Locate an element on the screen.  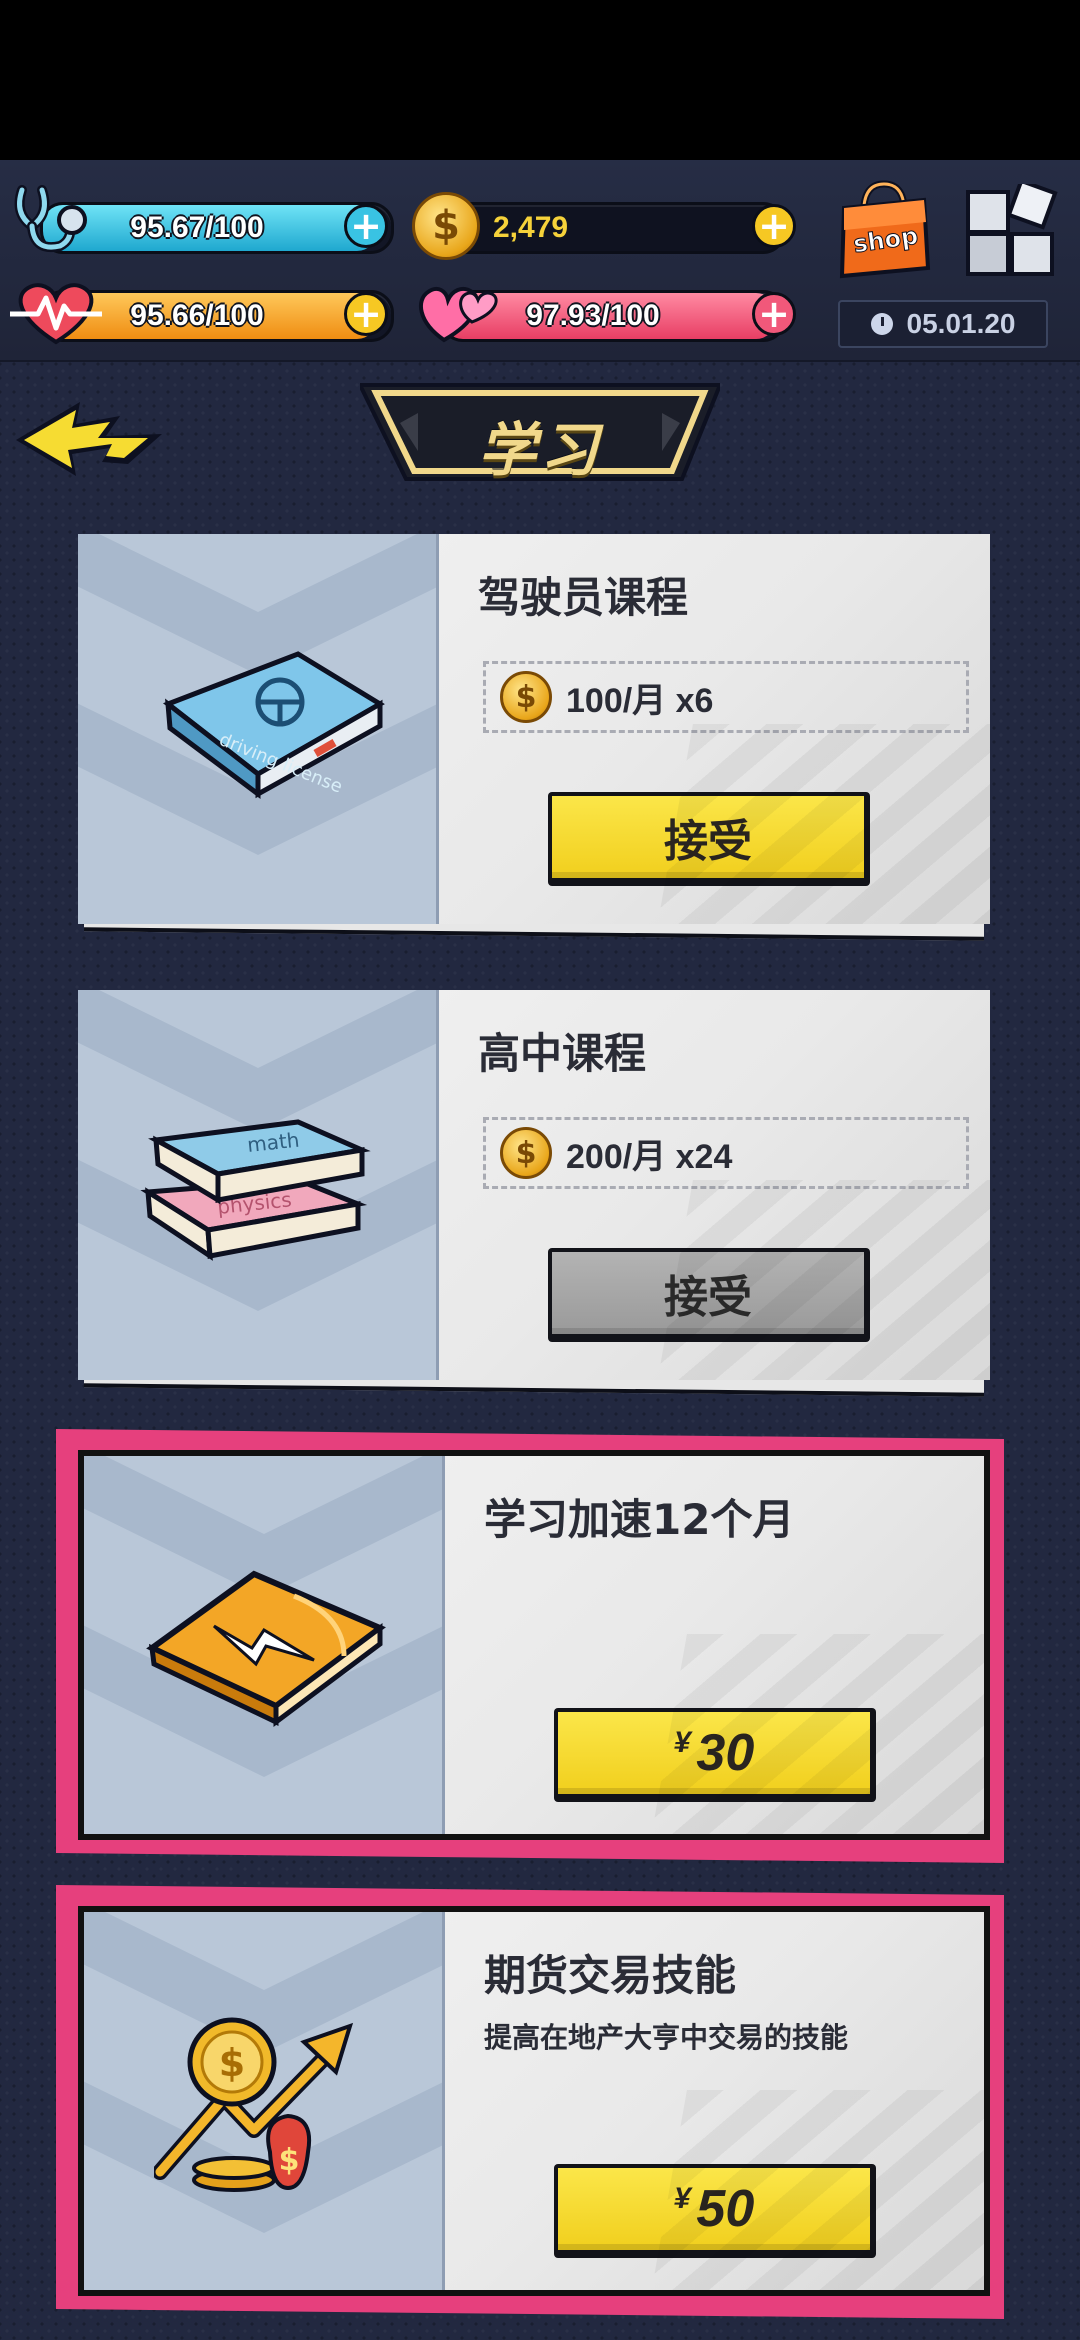
stamina-plus-button: + is located at coordinates (366, 314).